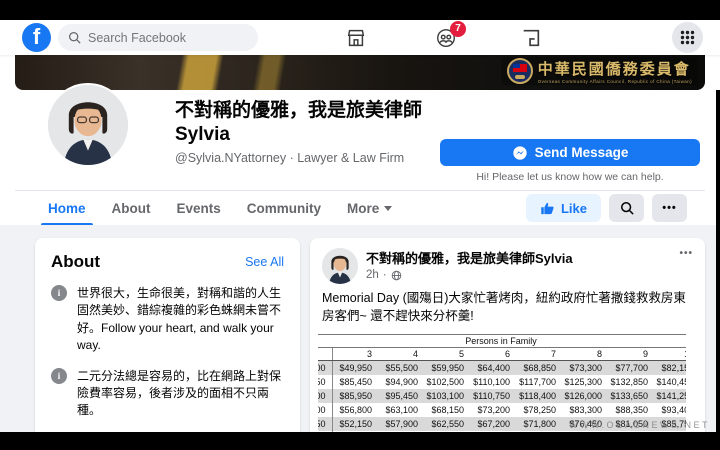 Image resolution: width=720 pixels, height=450 pixels. Describe the element at coordinates (179, 393) in the screenshot. I see `about-item-text: 二元分法總是容易的，比在網路上對保險費率容易，後者涉及的面相不只兩種。` at that location.